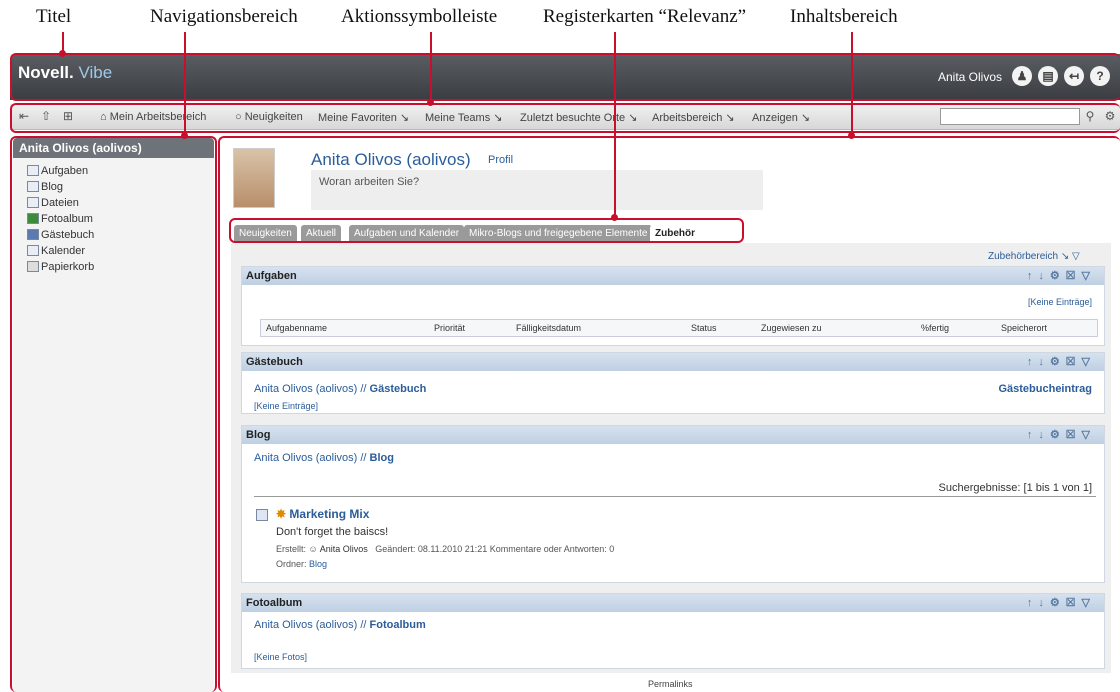 This screenshot has width=1120, height=692. I want to click on callout-relevance-tabs: Registerkarten “Relevanz”, so click(645, 16).